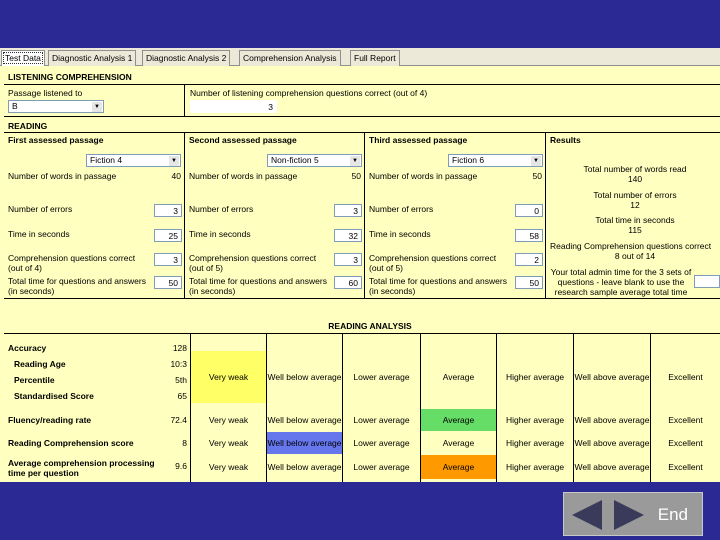 The width and height of the screenshot is (720, 540). Describe the element at coordinates (612, 467) in the screenshot. I see `processing-band-well-above: Well above average` at that location.